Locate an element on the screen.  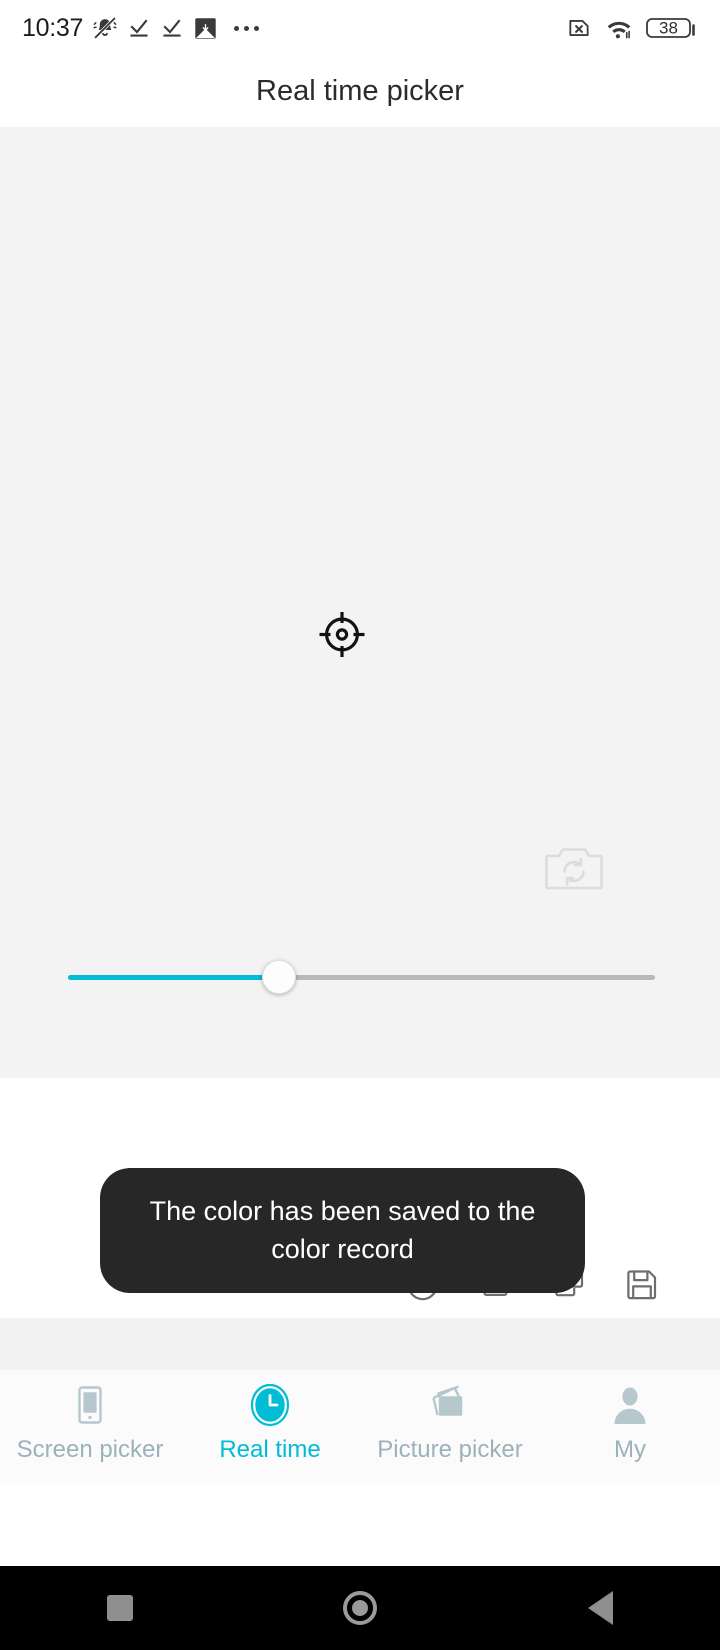
status-bar: 10:37 38 is located at coordinates (360, 28).